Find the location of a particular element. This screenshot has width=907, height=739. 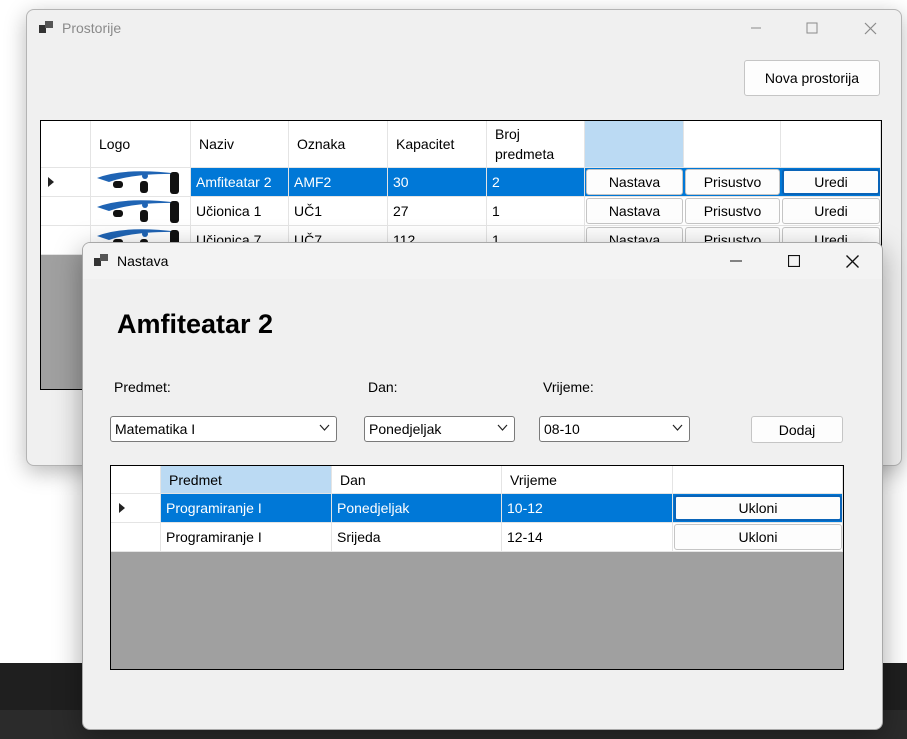

column-header-naziv: Naziv is located at coordinates (240, 144).